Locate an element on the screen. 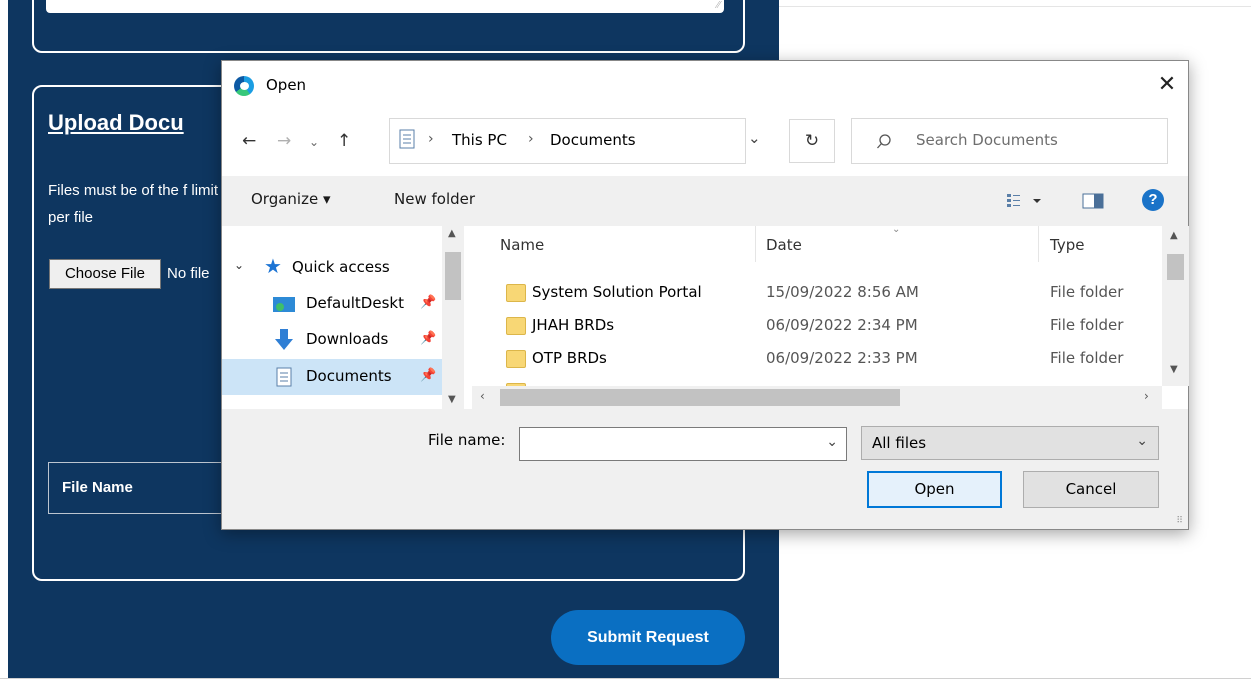  upload-description: Files must be of the f limit per file is located at coordinates (133, 204).